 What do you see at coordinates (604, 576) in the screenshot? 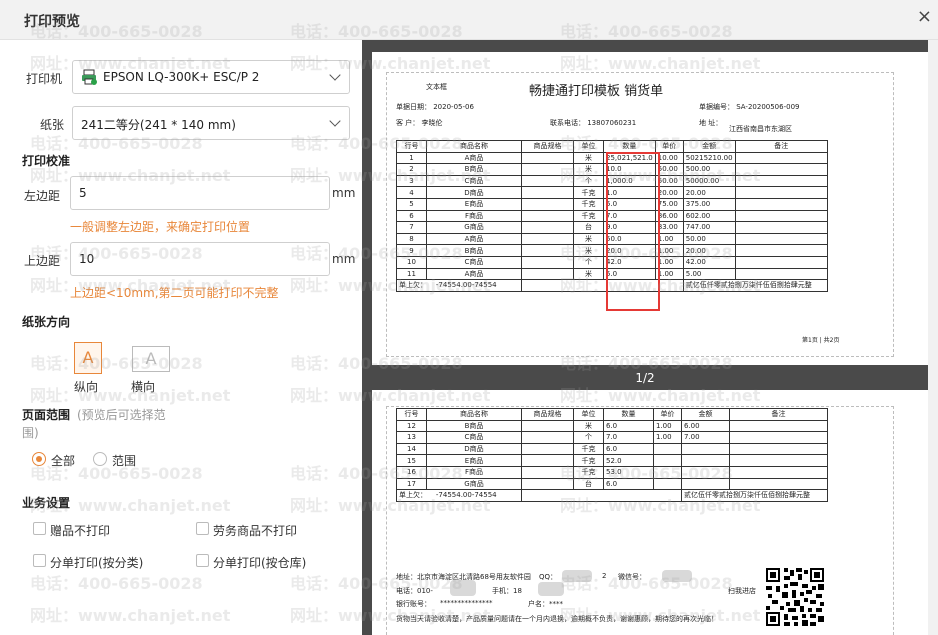
I see `footer-qq-tail: 2` at bounding box center [604, 576].